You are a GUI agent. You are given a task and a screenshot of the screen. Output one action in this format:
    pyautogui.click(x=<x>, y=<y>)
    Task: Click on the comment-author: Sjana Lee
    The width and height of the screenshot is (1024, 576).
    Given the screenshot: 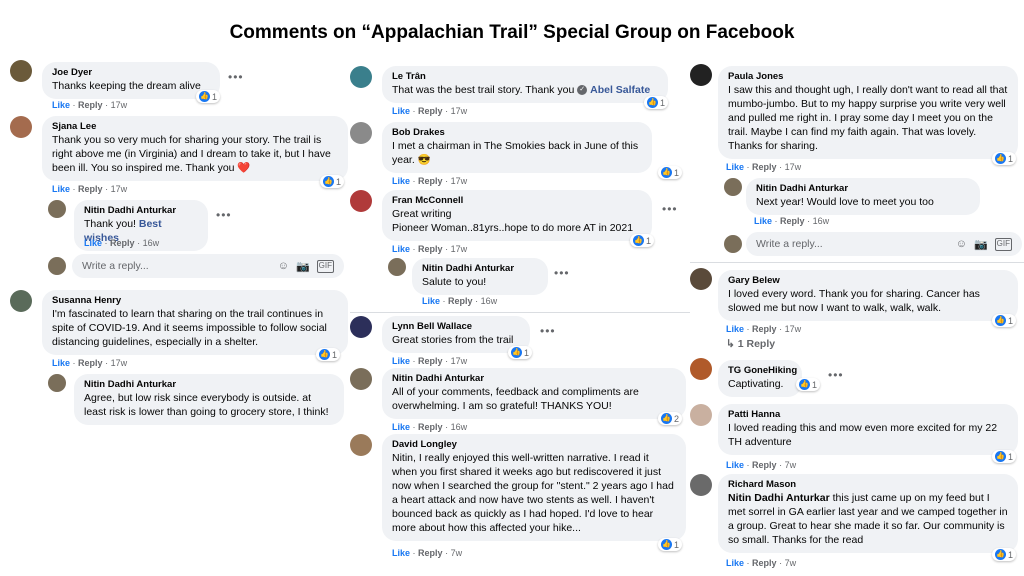 What is the action you would take?
    pyautogui.click(x=195, y=126)
    